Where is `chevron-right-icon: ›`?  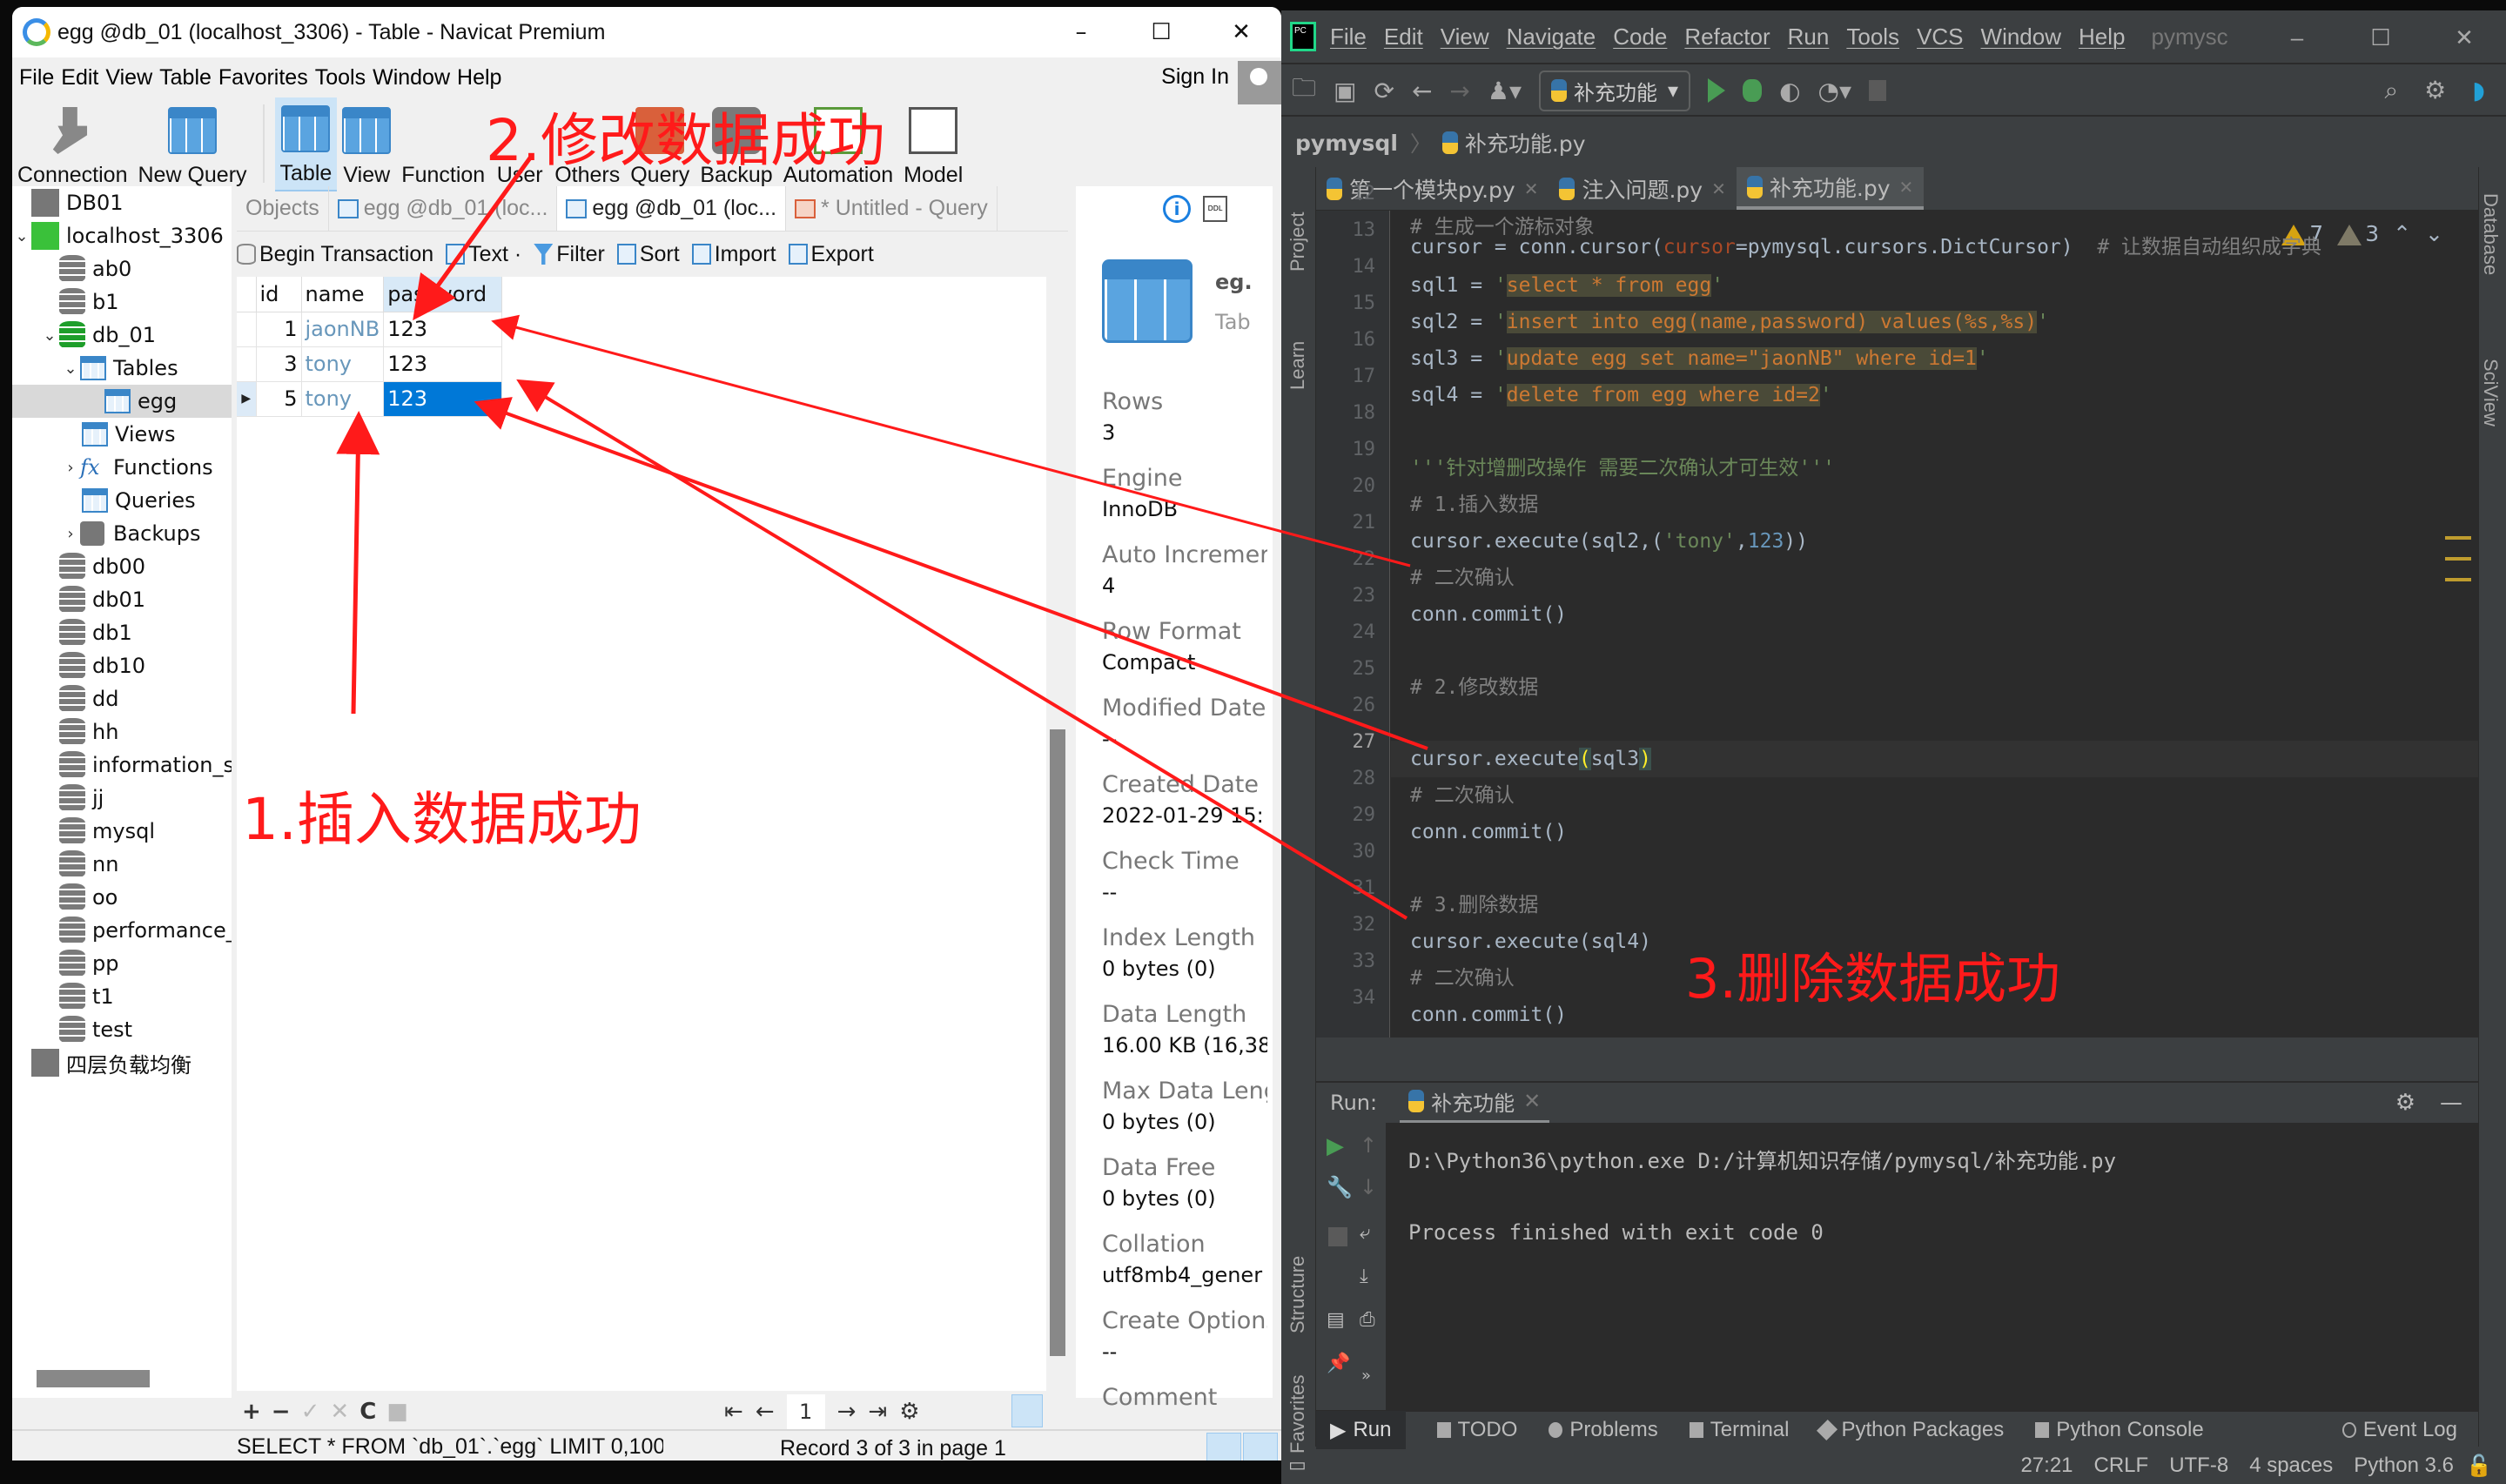
chevron-right-icon: › is located at coordinates (70, 468).